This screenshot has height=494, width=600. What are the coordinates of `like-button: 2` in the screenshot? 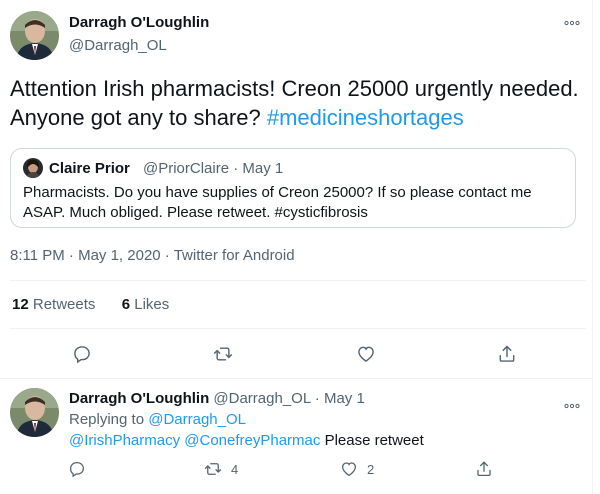 It's located at (357, 469).